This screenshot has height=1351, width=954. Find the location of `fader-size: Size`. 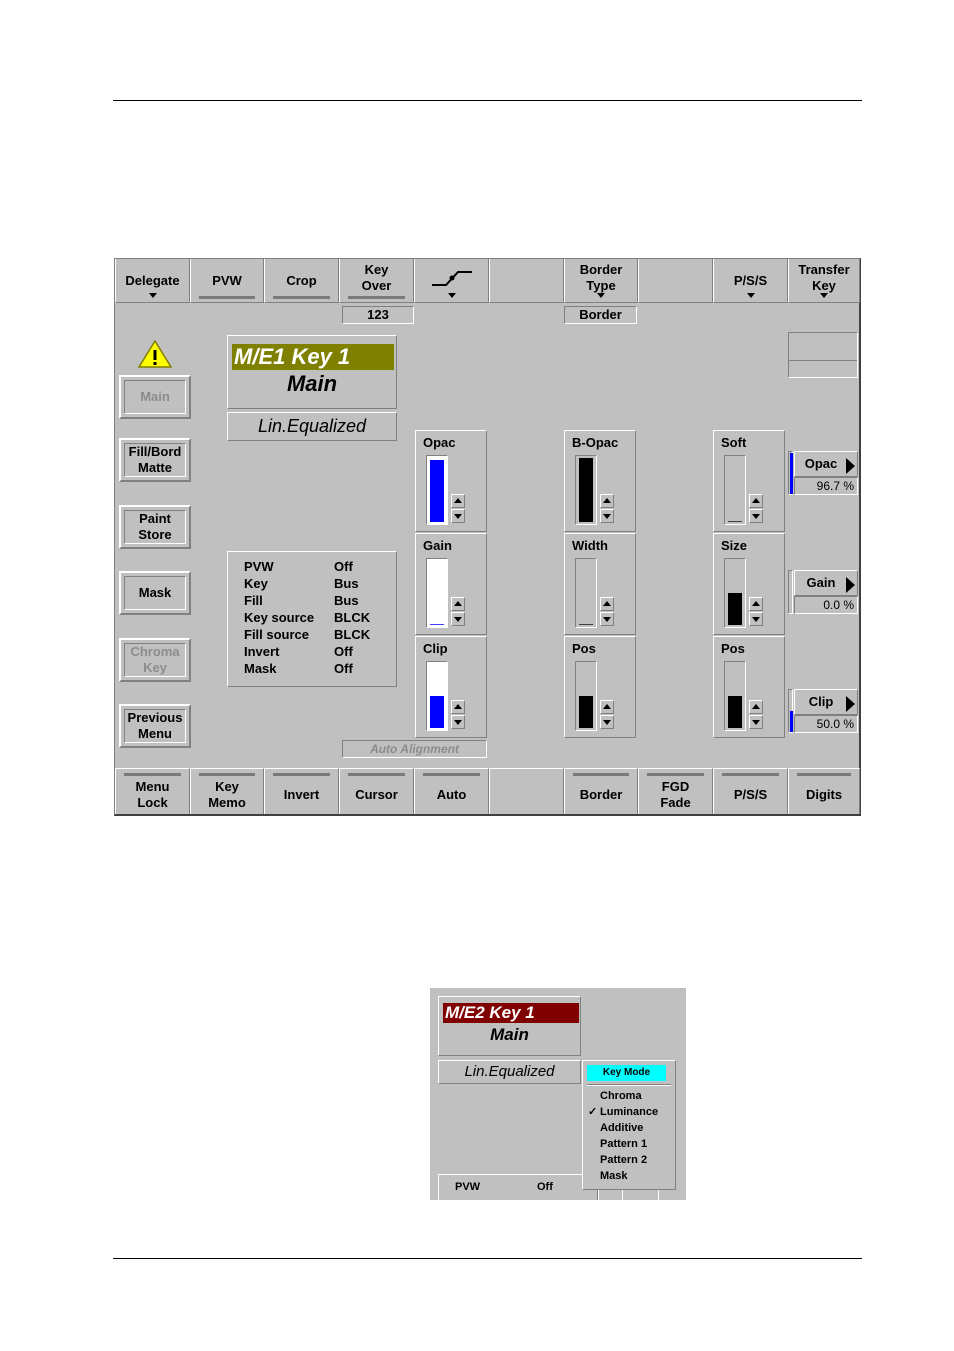

fader-size: Size is located at coordinates (749, 584).